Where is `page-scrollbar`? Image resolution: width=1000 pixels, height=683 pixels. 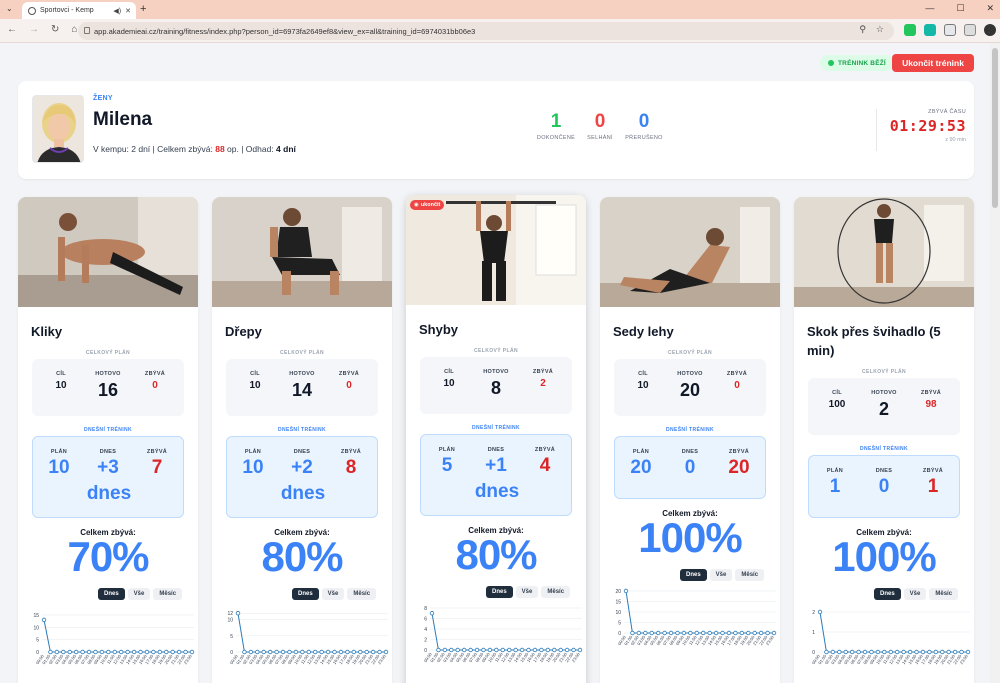 page-scrollbar is located at coordinates (995, 363).